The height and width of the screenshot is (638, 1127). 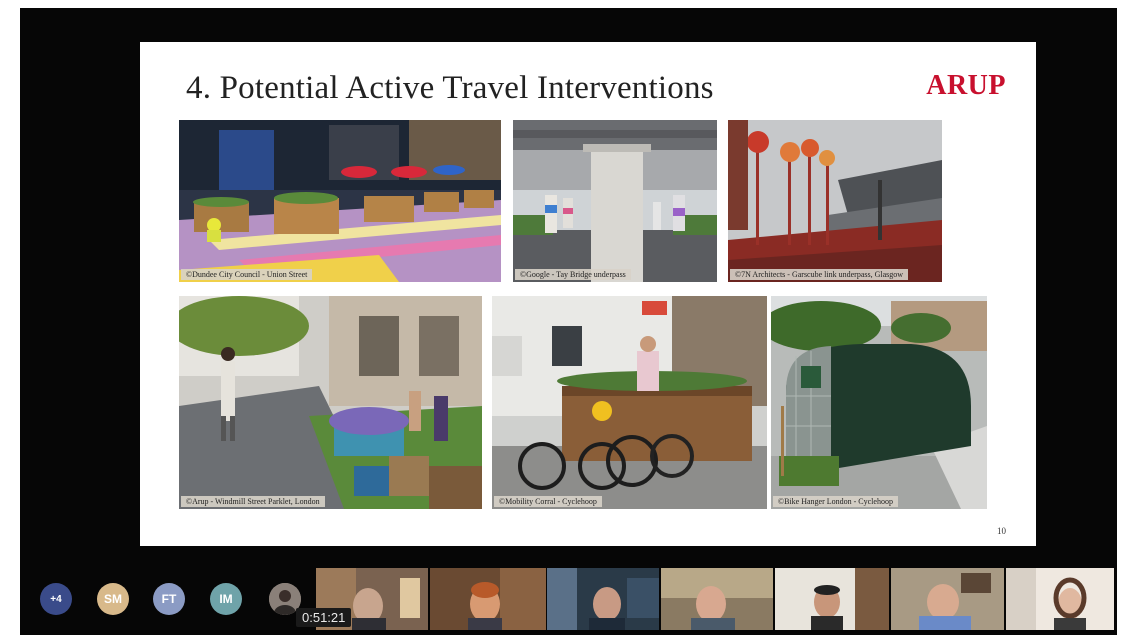 I want to click on participant-avatar: IM, so click(x=226, y=599).